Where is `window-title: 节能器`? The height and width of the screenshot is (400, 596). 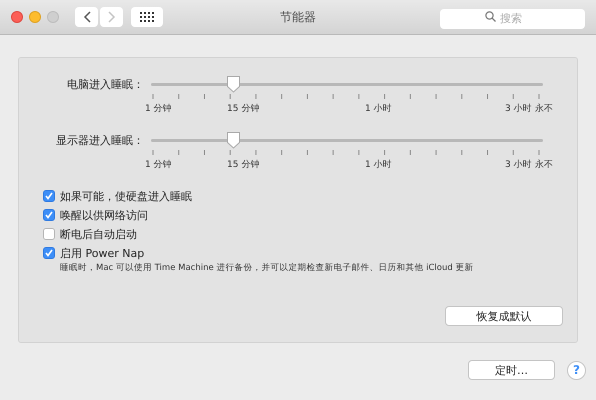
window-title: 节能器 is located at coordinates (298, 17).